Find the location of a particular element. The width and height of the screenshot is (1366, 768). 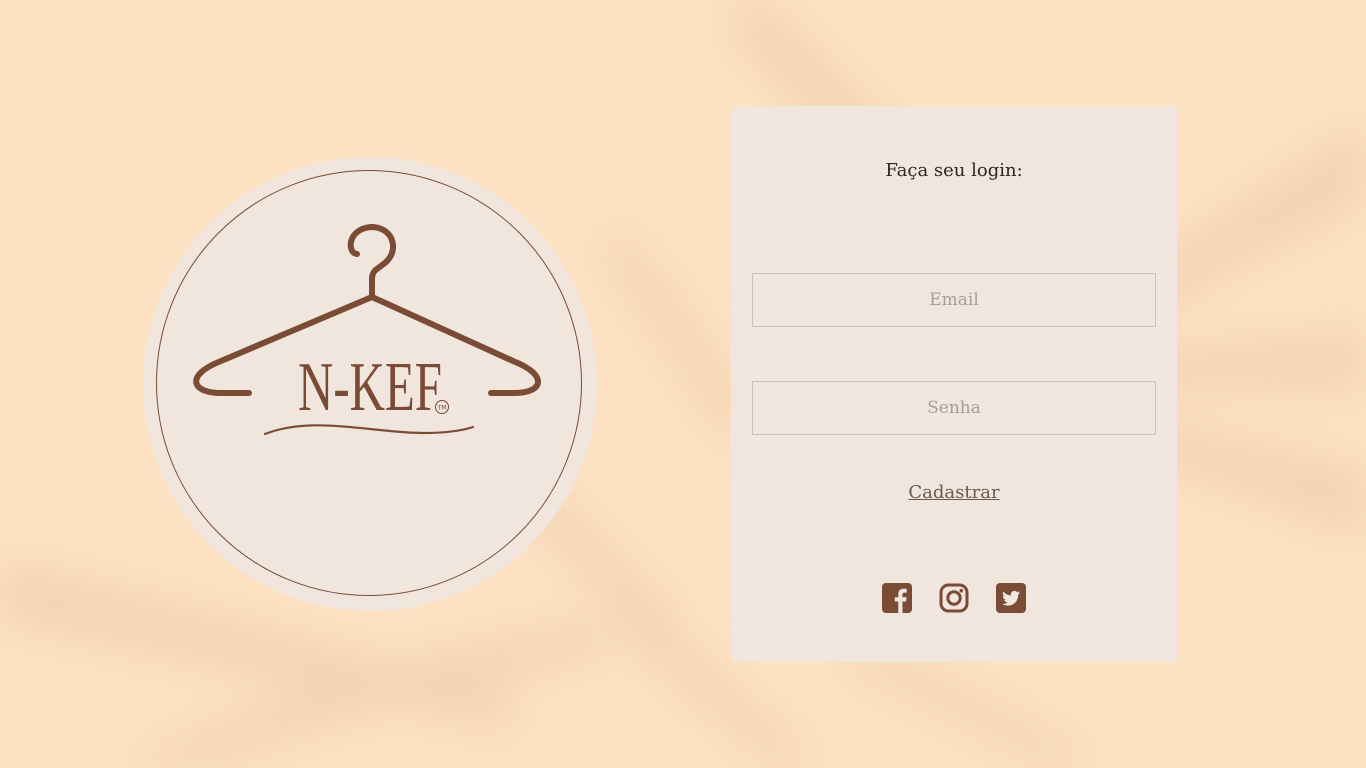

twitter-icon is located at coordinates (1011, 598).